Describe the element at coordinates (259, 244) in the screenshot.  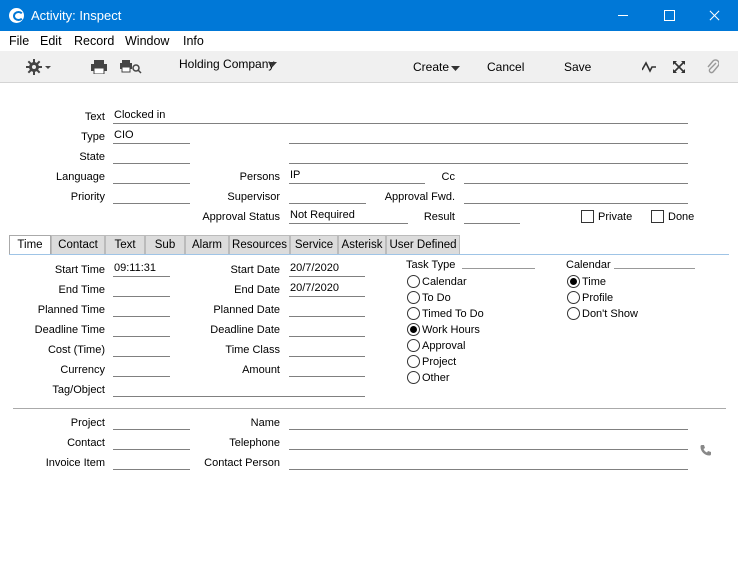
I see `tab-resources: Resources` at that location.